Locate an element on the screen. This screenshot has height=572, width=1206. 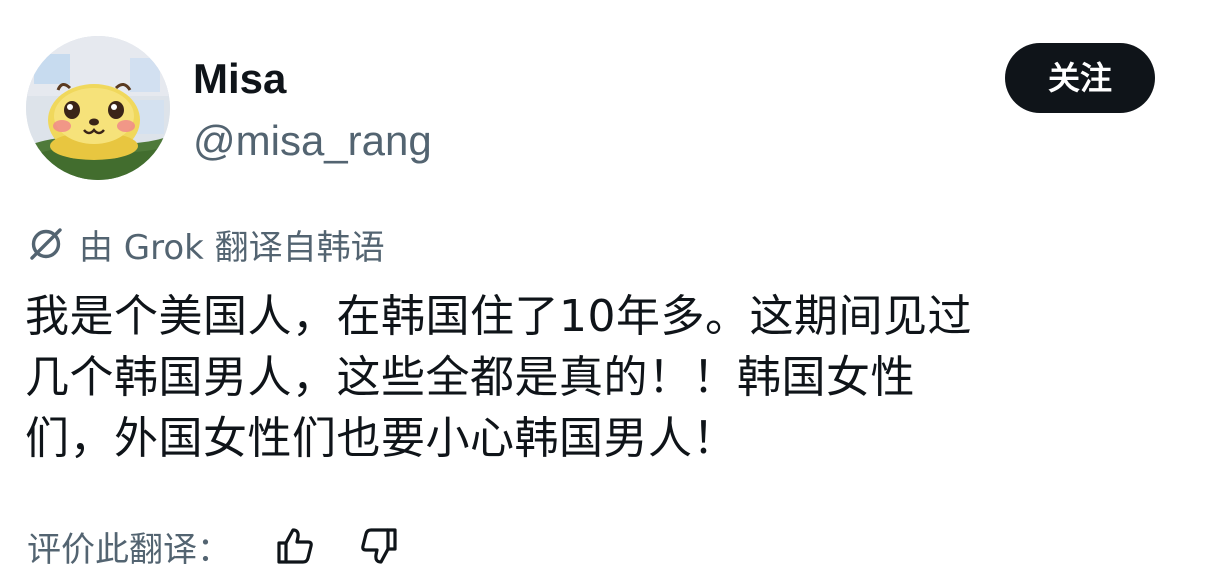
follow-button: 关注 is located at coordinates (1080, 78).